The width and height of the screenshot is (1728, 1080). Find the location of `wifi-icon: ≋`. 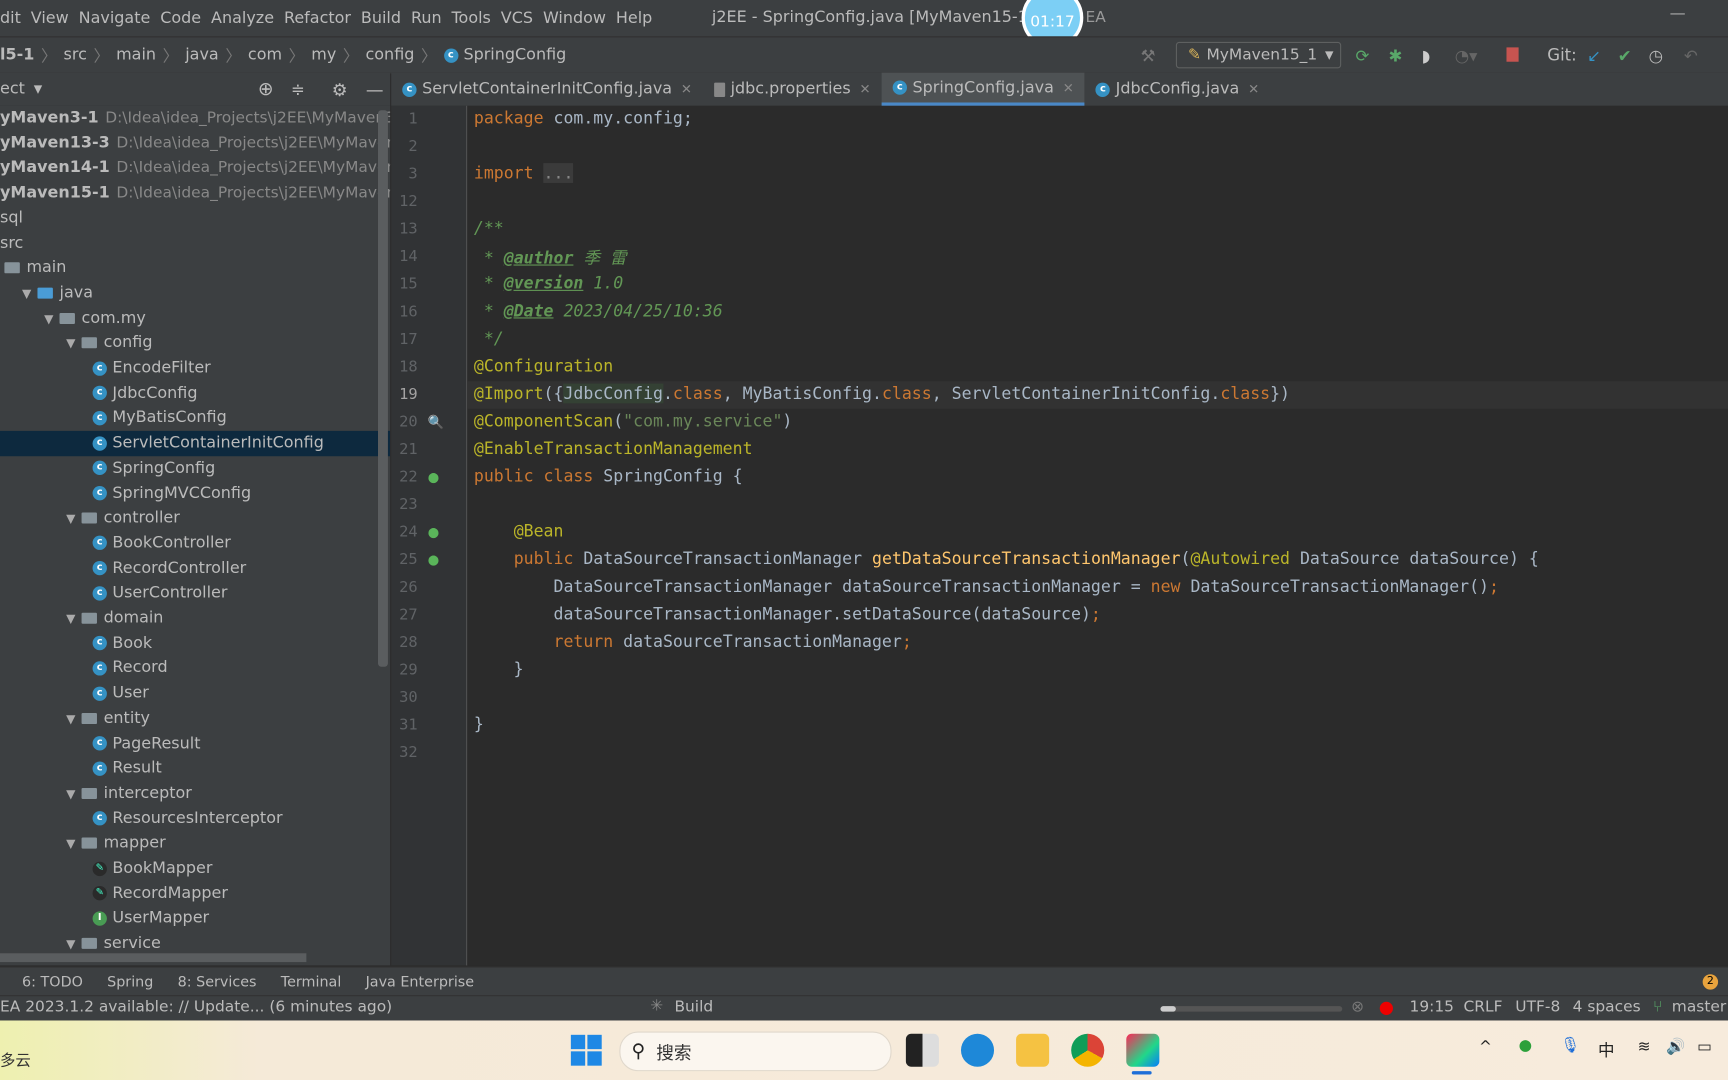

wifi-icon: ≋ is located at coordinates (1644, 1047).